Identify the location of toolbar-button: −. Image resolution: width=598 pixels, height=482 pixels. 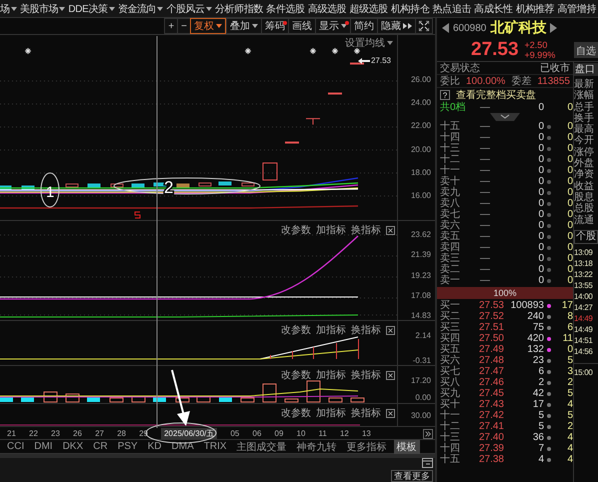
(183, 26).